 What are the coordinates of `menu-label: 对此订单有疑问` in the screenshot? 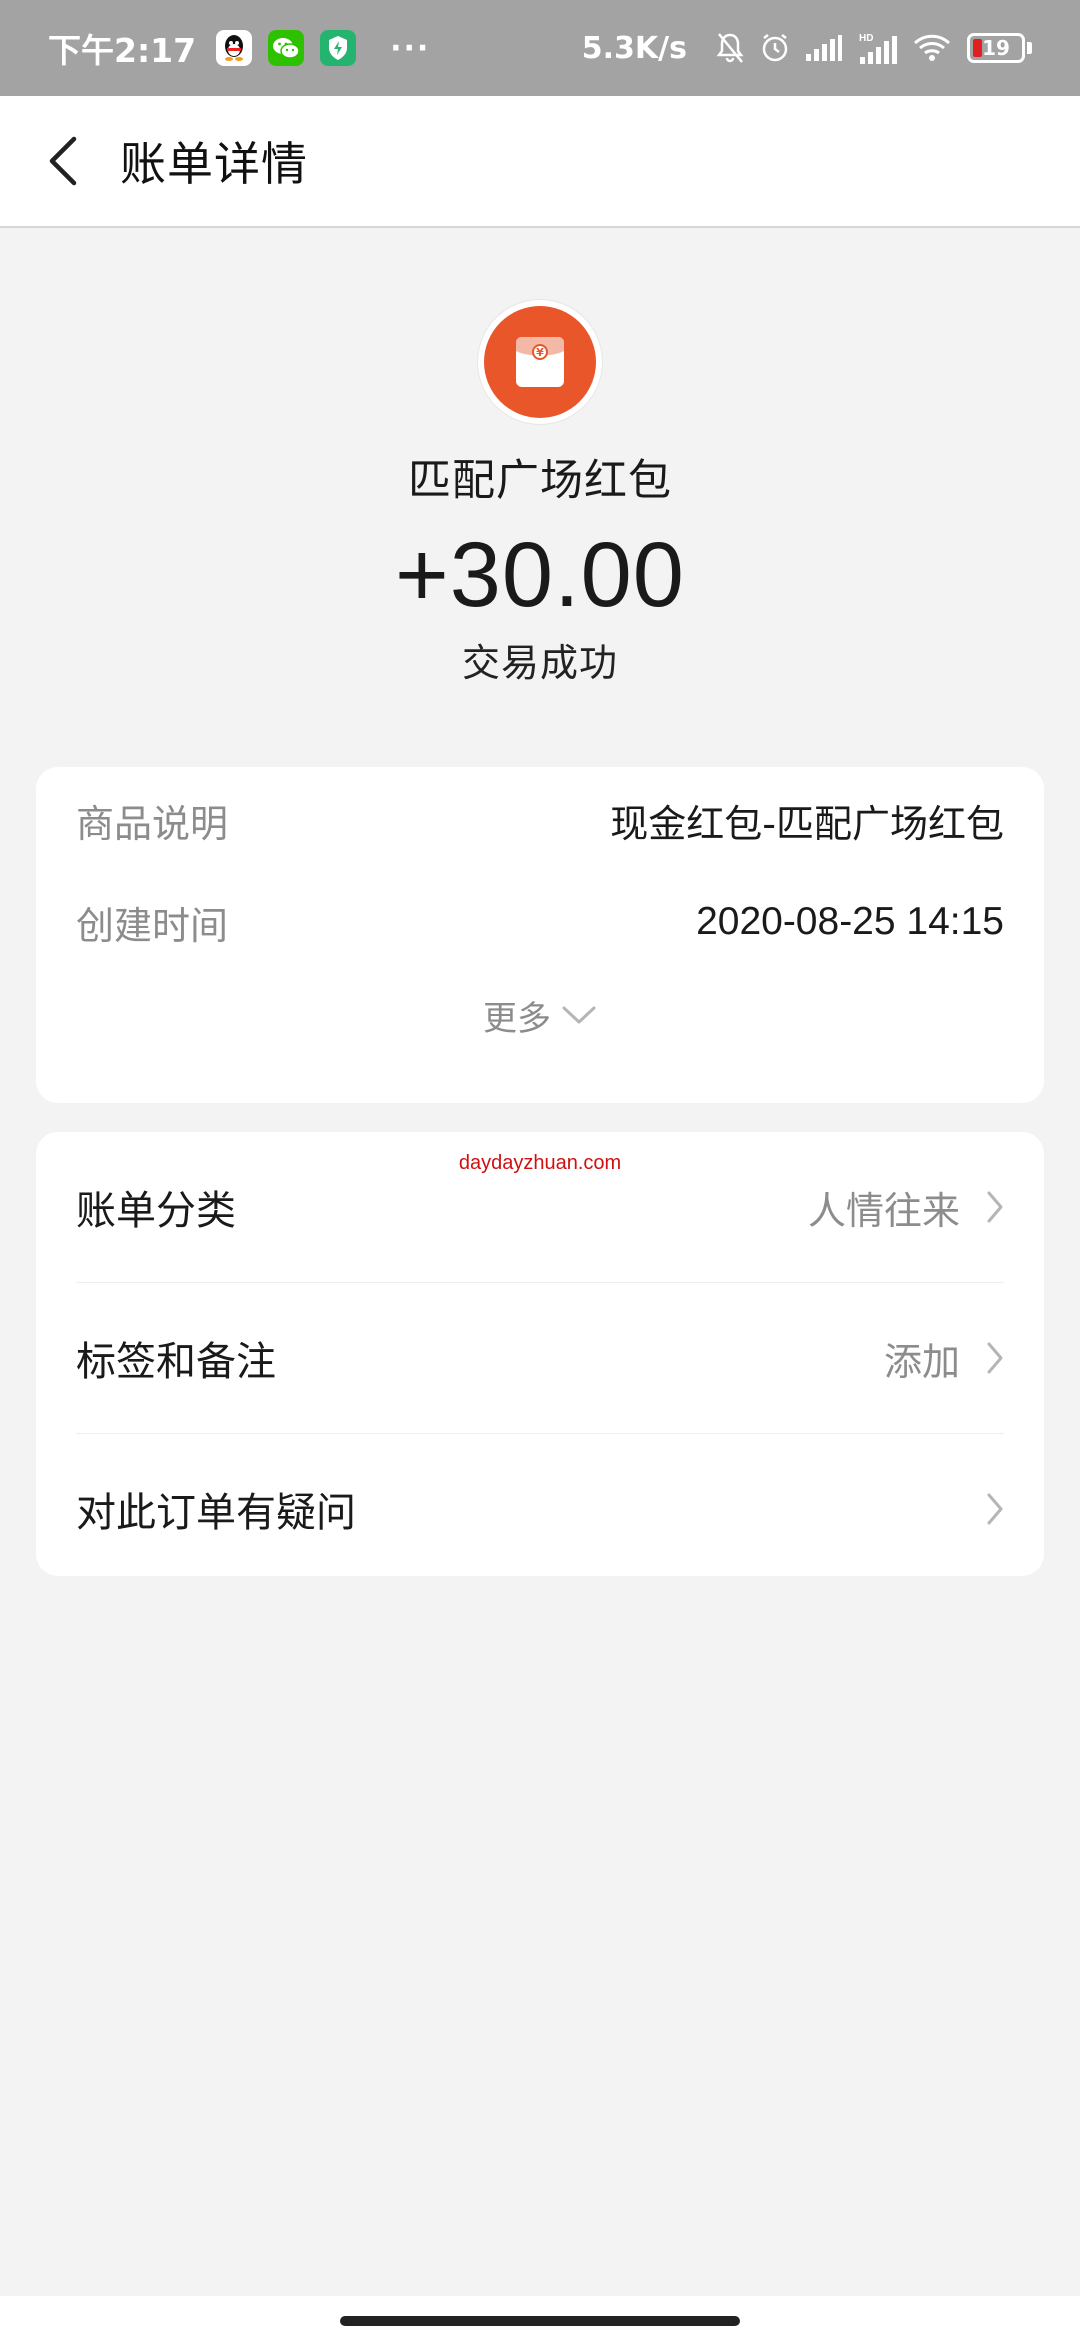 It's located at (216, 1513).